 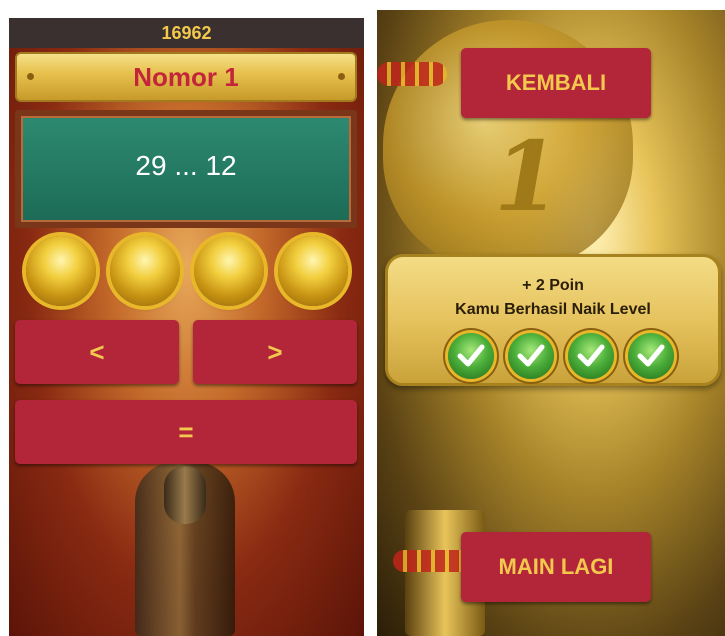 I want to click on level-up-message: Kamu Berhasil Naik Level, so click(x=553, y=309).